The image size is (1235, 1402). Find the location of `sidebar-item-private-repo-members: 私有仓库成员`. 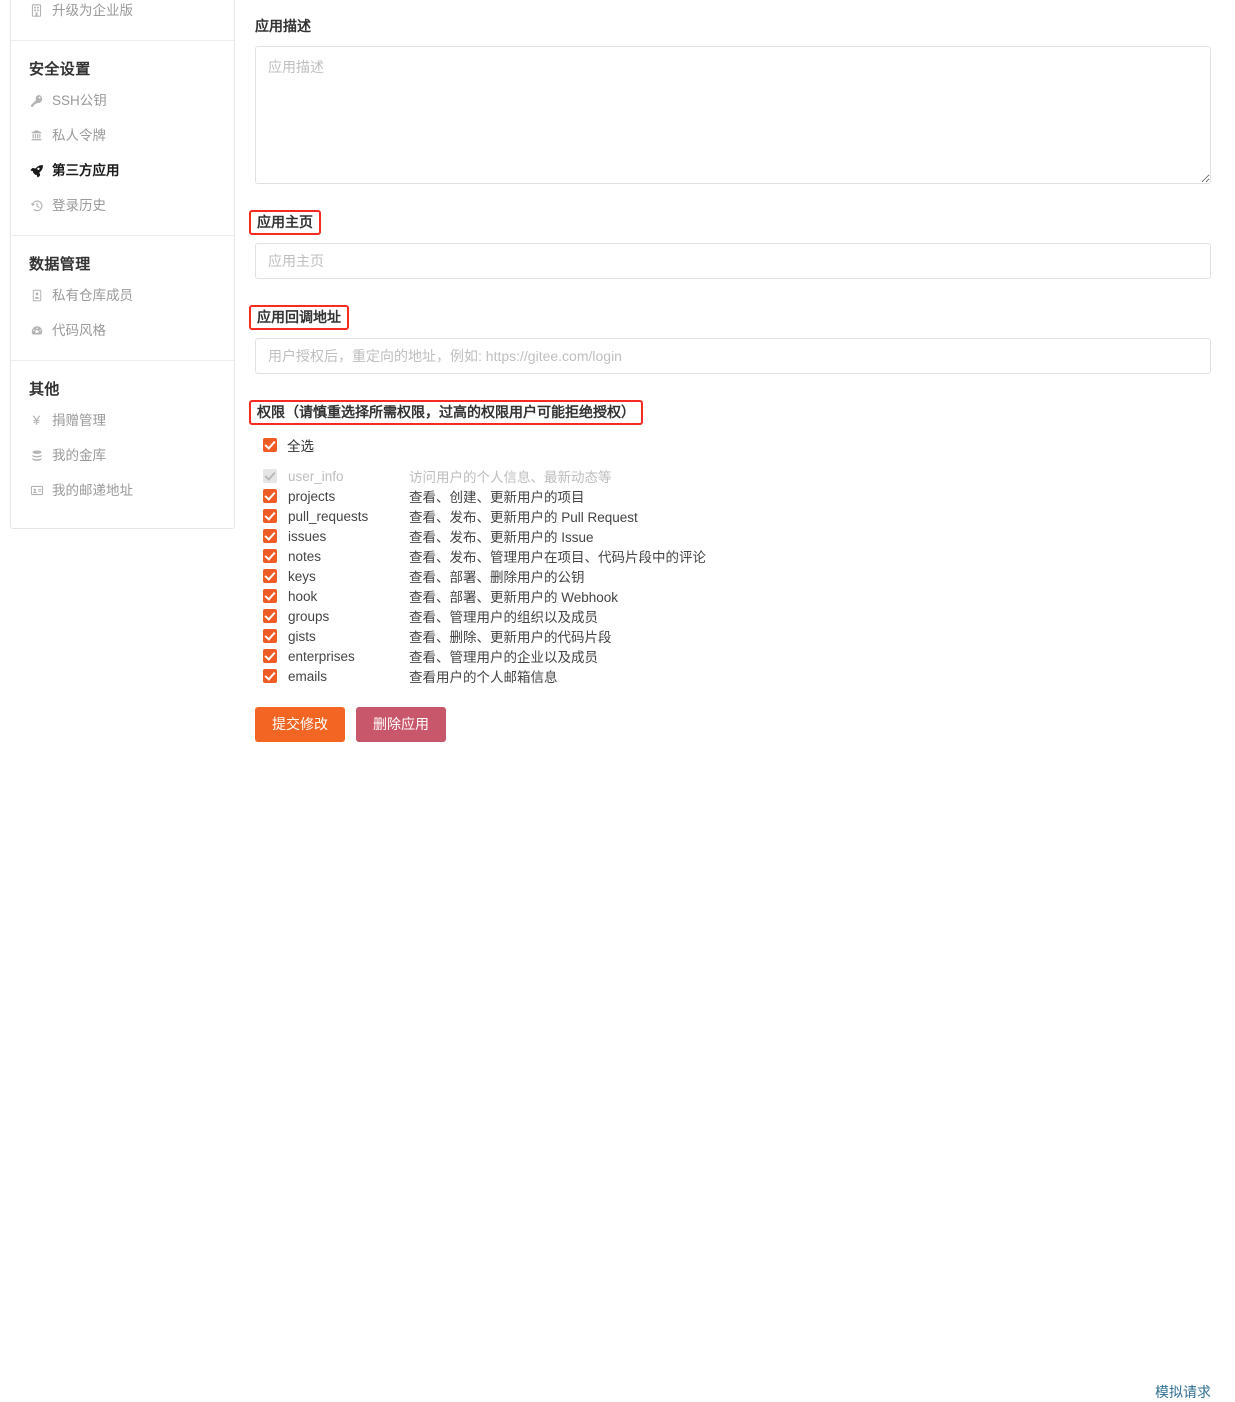

sidebar-item-private-repo-members: 私有仓库成员 is located at coordinates (122, 295).